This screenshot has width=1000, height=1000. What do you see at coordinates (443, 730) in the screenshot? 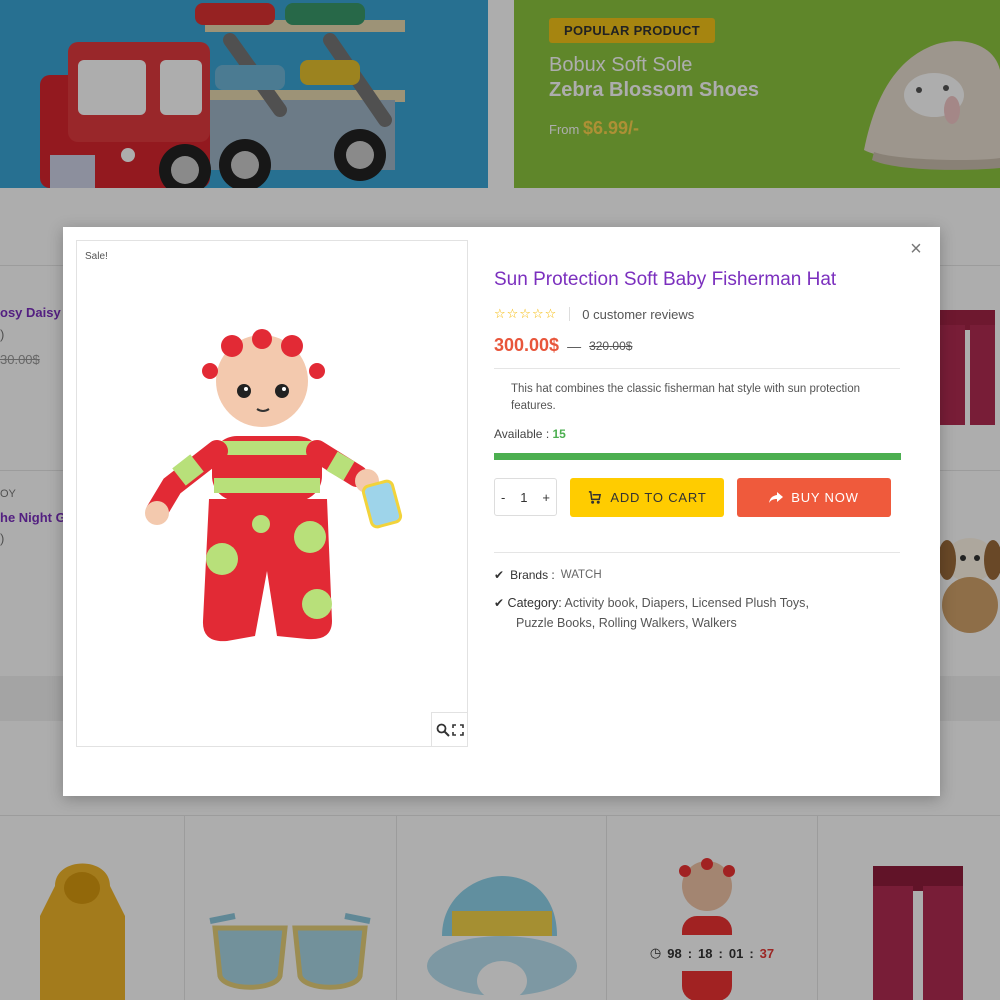
I see `magnifier-icon` at bounding box center [443, 730].